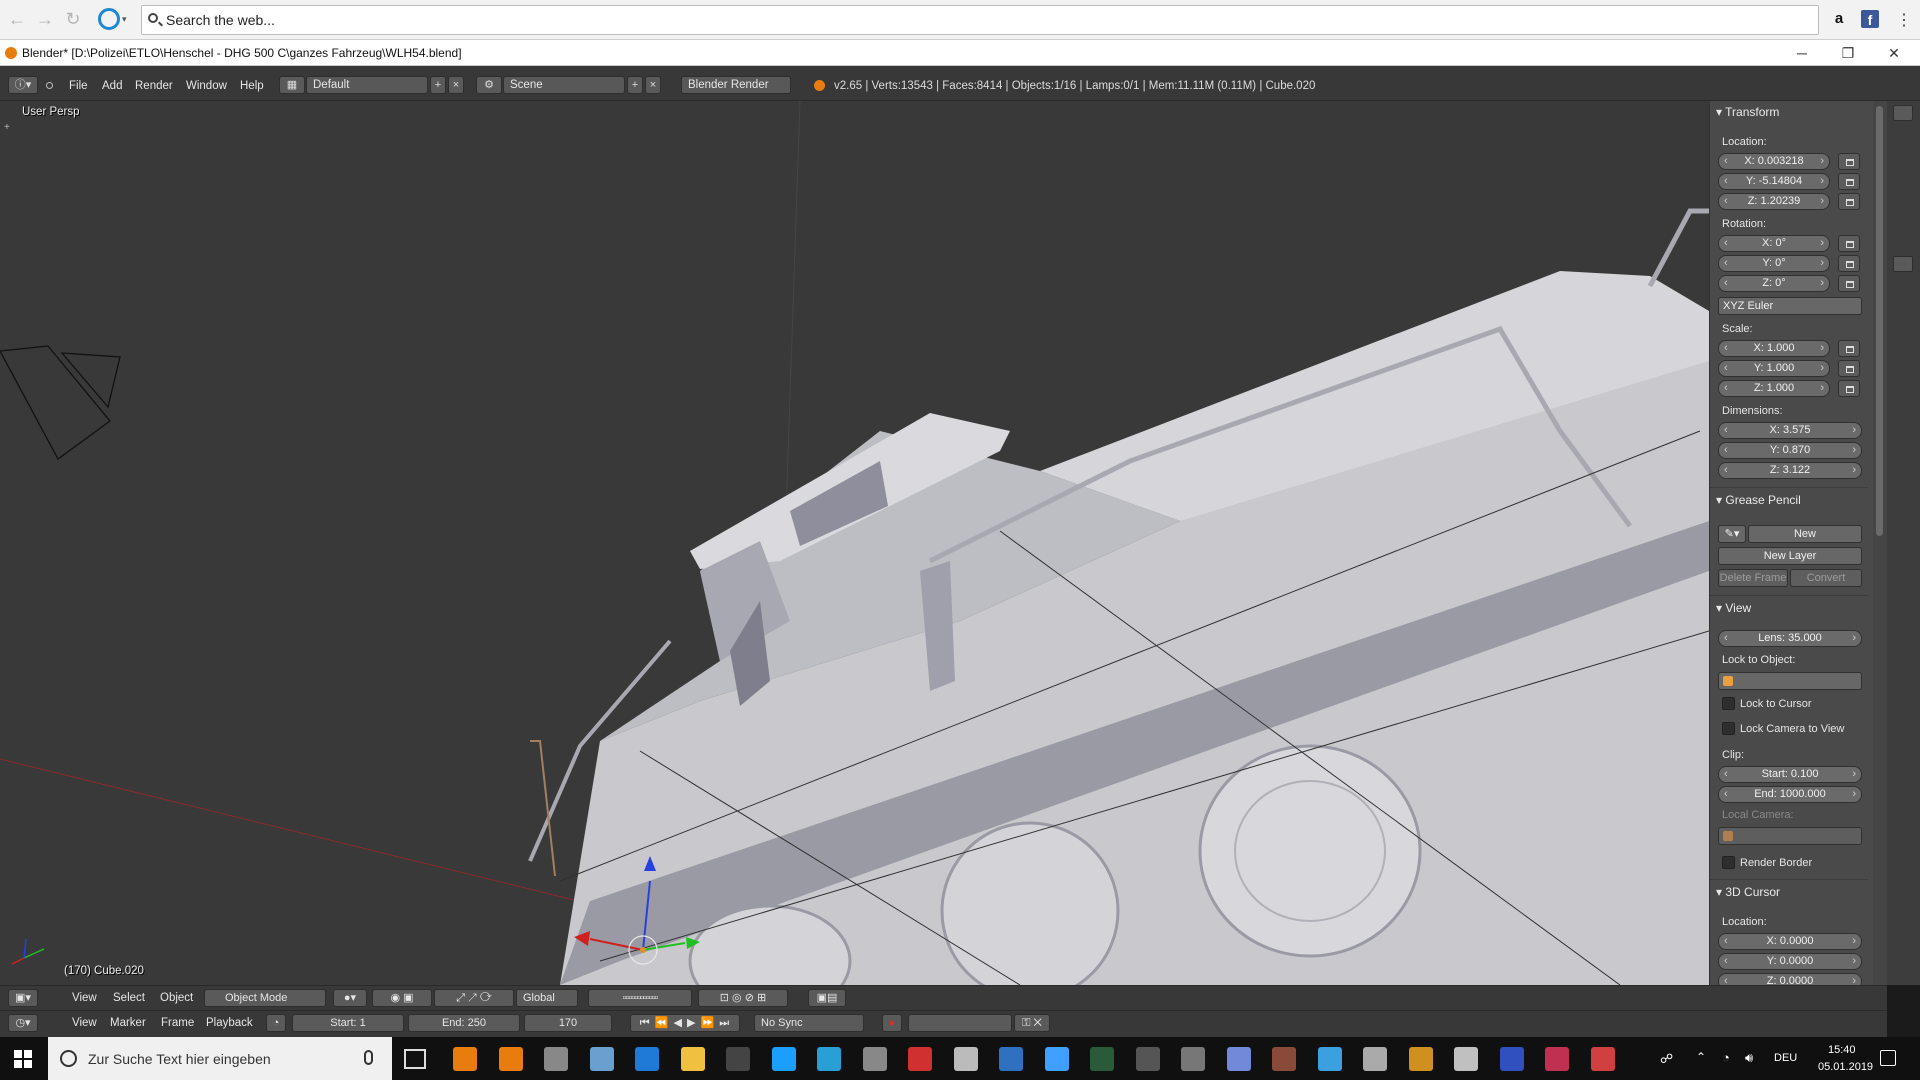  I want to click on end-frame-field: End: 250, so click(464, 1023).